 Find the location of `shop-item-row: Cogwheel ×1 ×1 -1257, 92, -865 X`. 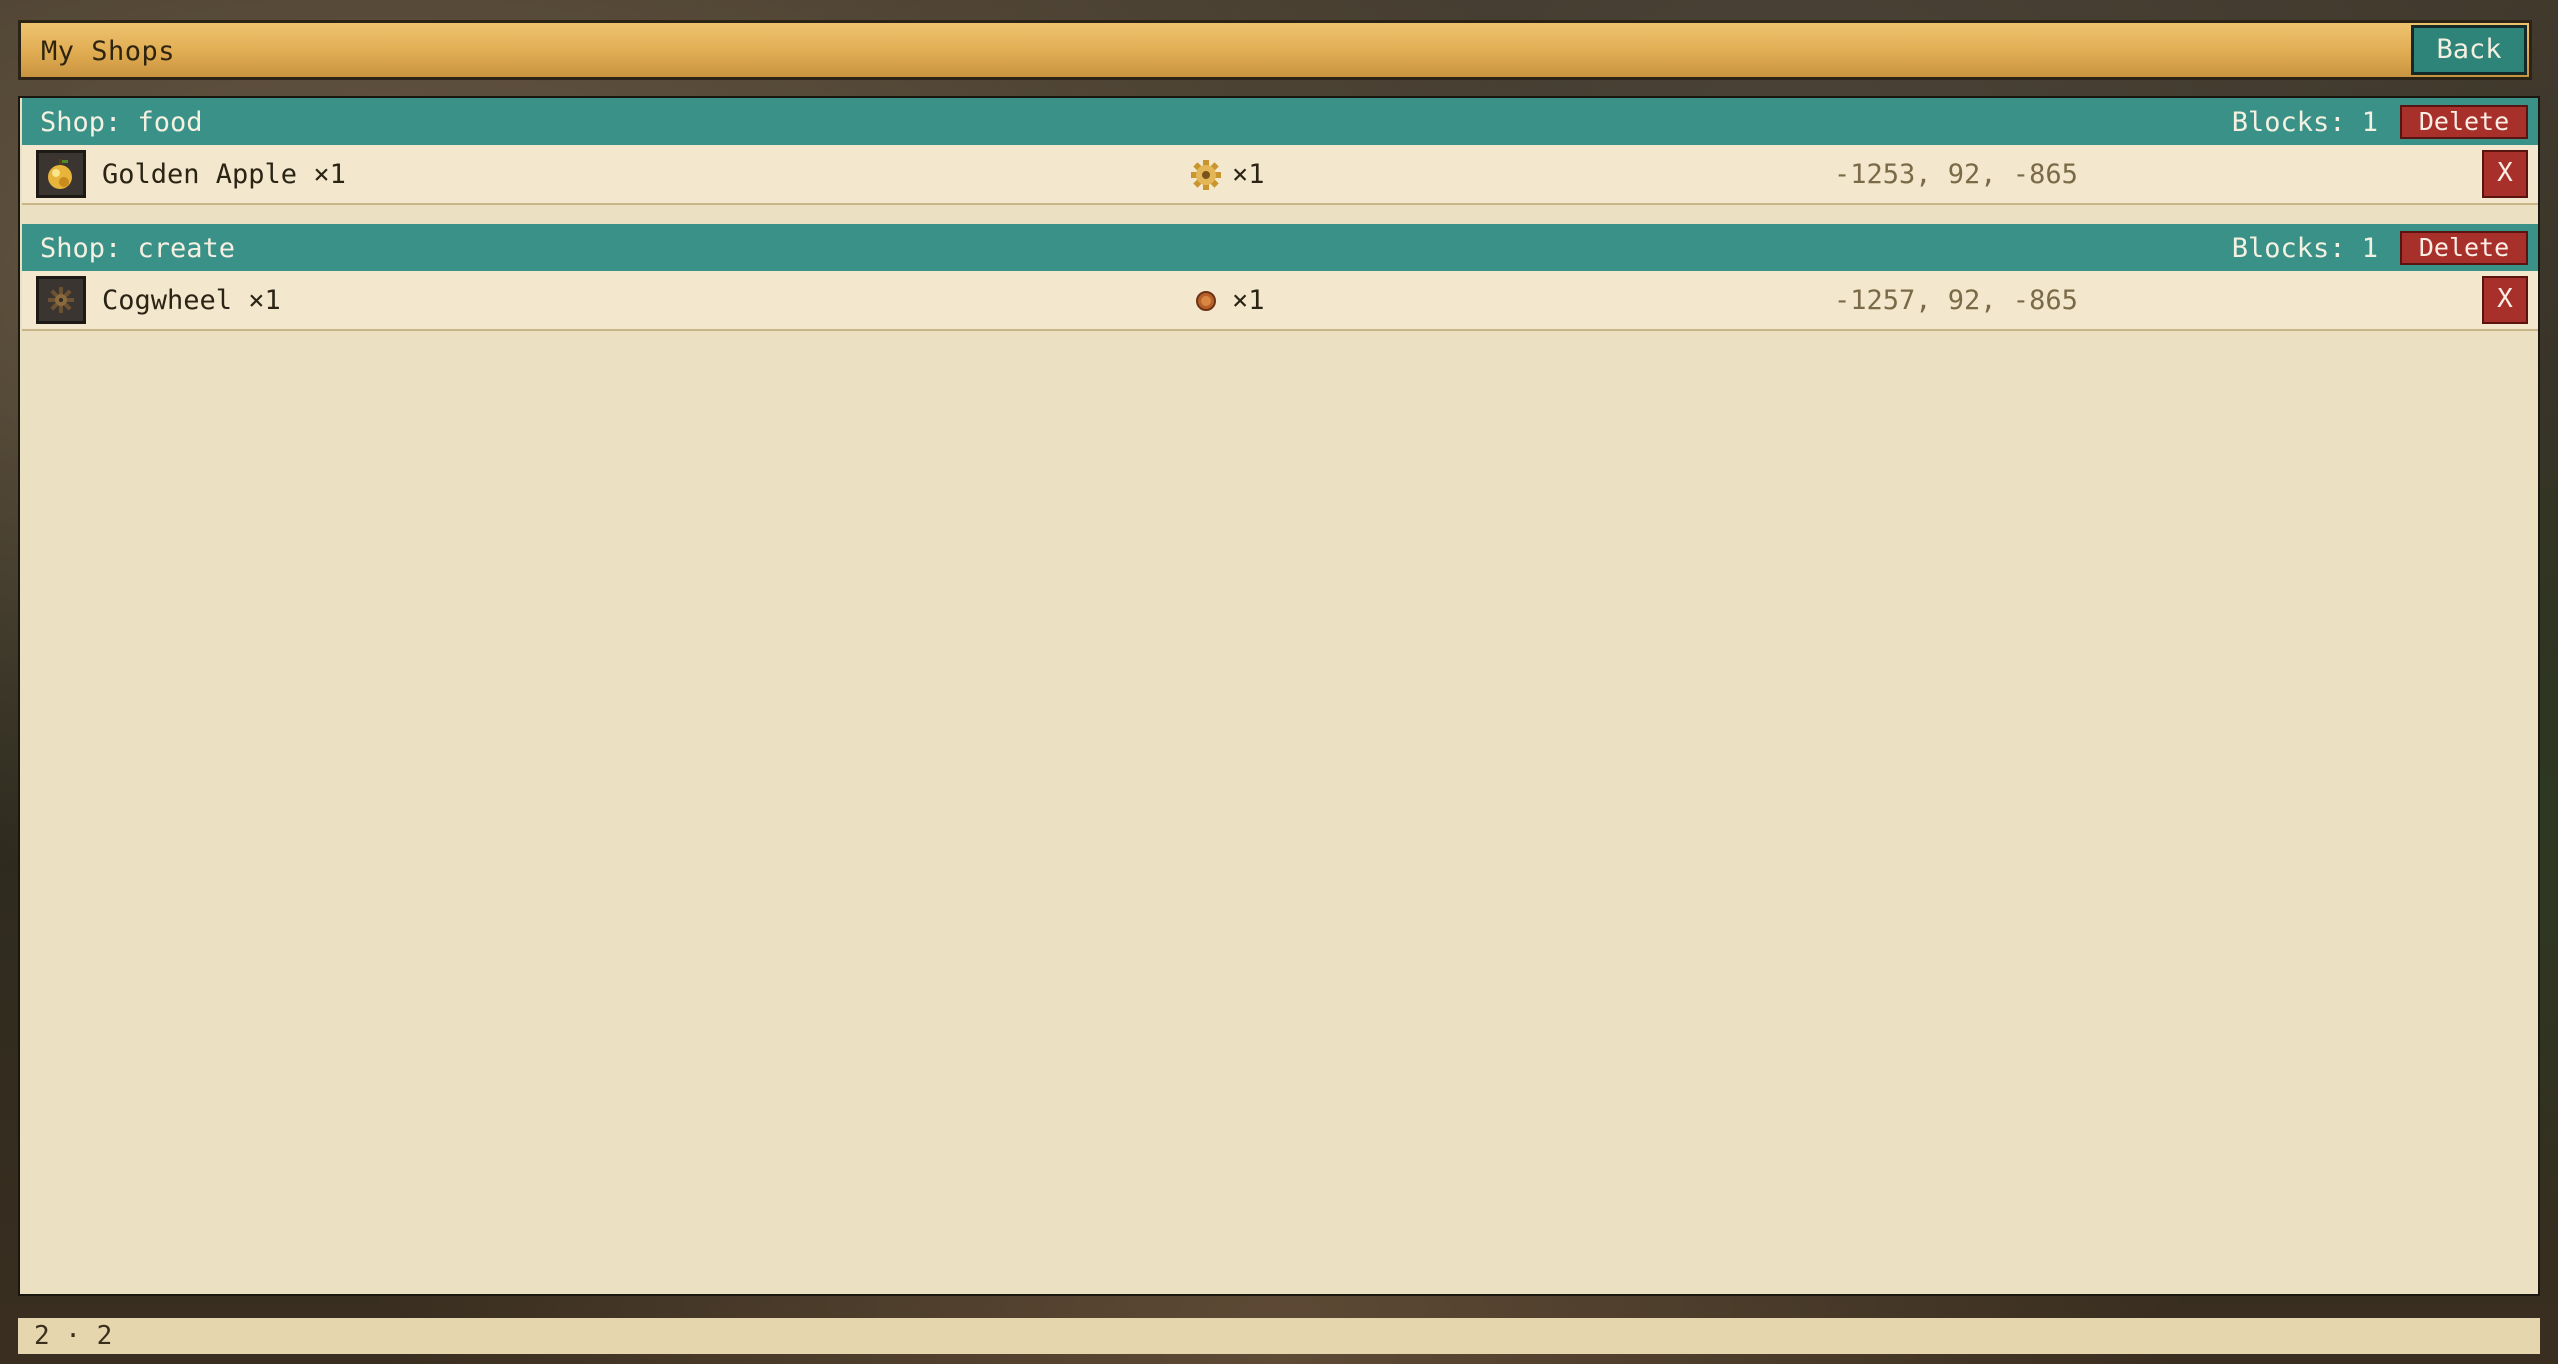

shop-item-row: Cogwheel ×1 ×1 -1257, 92, -865 X is located at coordinates (1280, 301).